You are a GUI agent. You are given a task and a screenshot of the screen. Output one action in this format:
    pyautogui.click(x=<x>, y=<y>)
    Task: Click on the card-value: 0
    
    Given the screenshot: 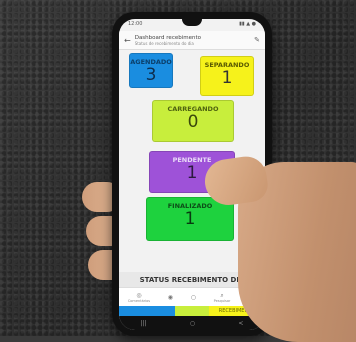 What is the action you would take?
    pyautogui.click(x=193, y=122)
    